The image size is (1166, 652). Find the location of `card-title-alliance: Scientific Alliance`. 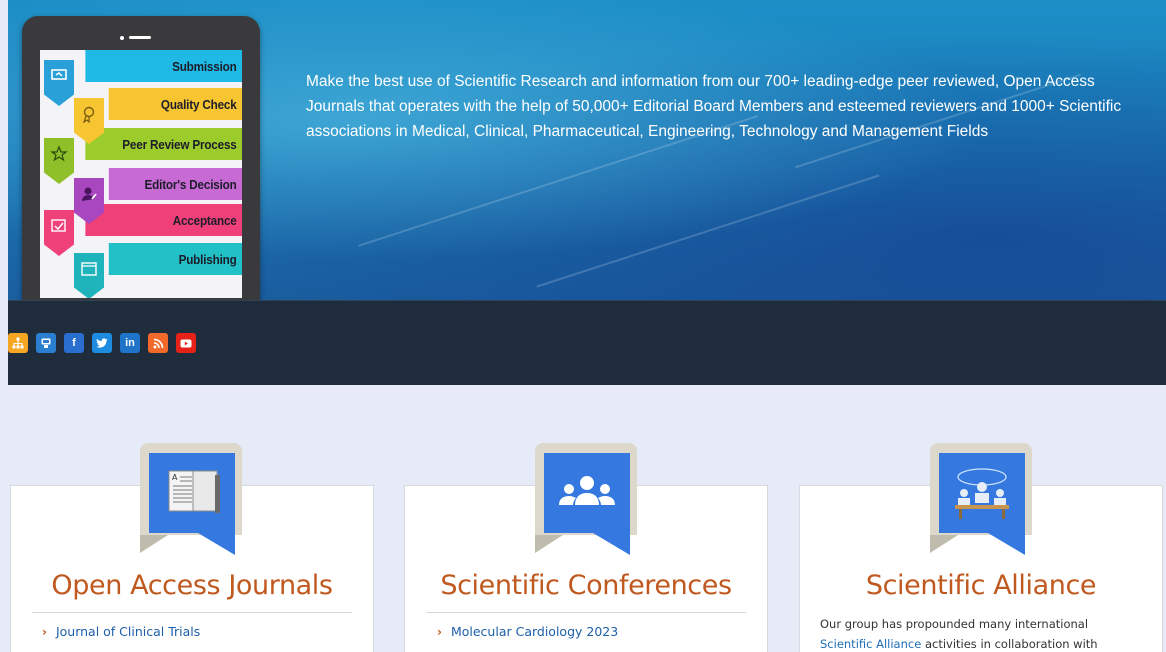

card-title-alliance: Scientific Alliance is located at coordinates (981, 585).